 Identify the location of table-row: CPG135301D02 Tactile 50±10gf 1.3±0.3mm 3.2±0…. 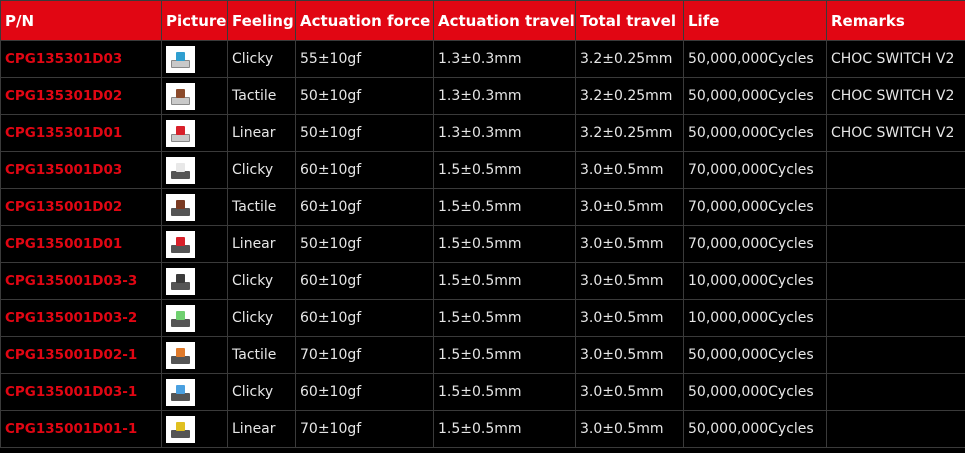
(482, 96).